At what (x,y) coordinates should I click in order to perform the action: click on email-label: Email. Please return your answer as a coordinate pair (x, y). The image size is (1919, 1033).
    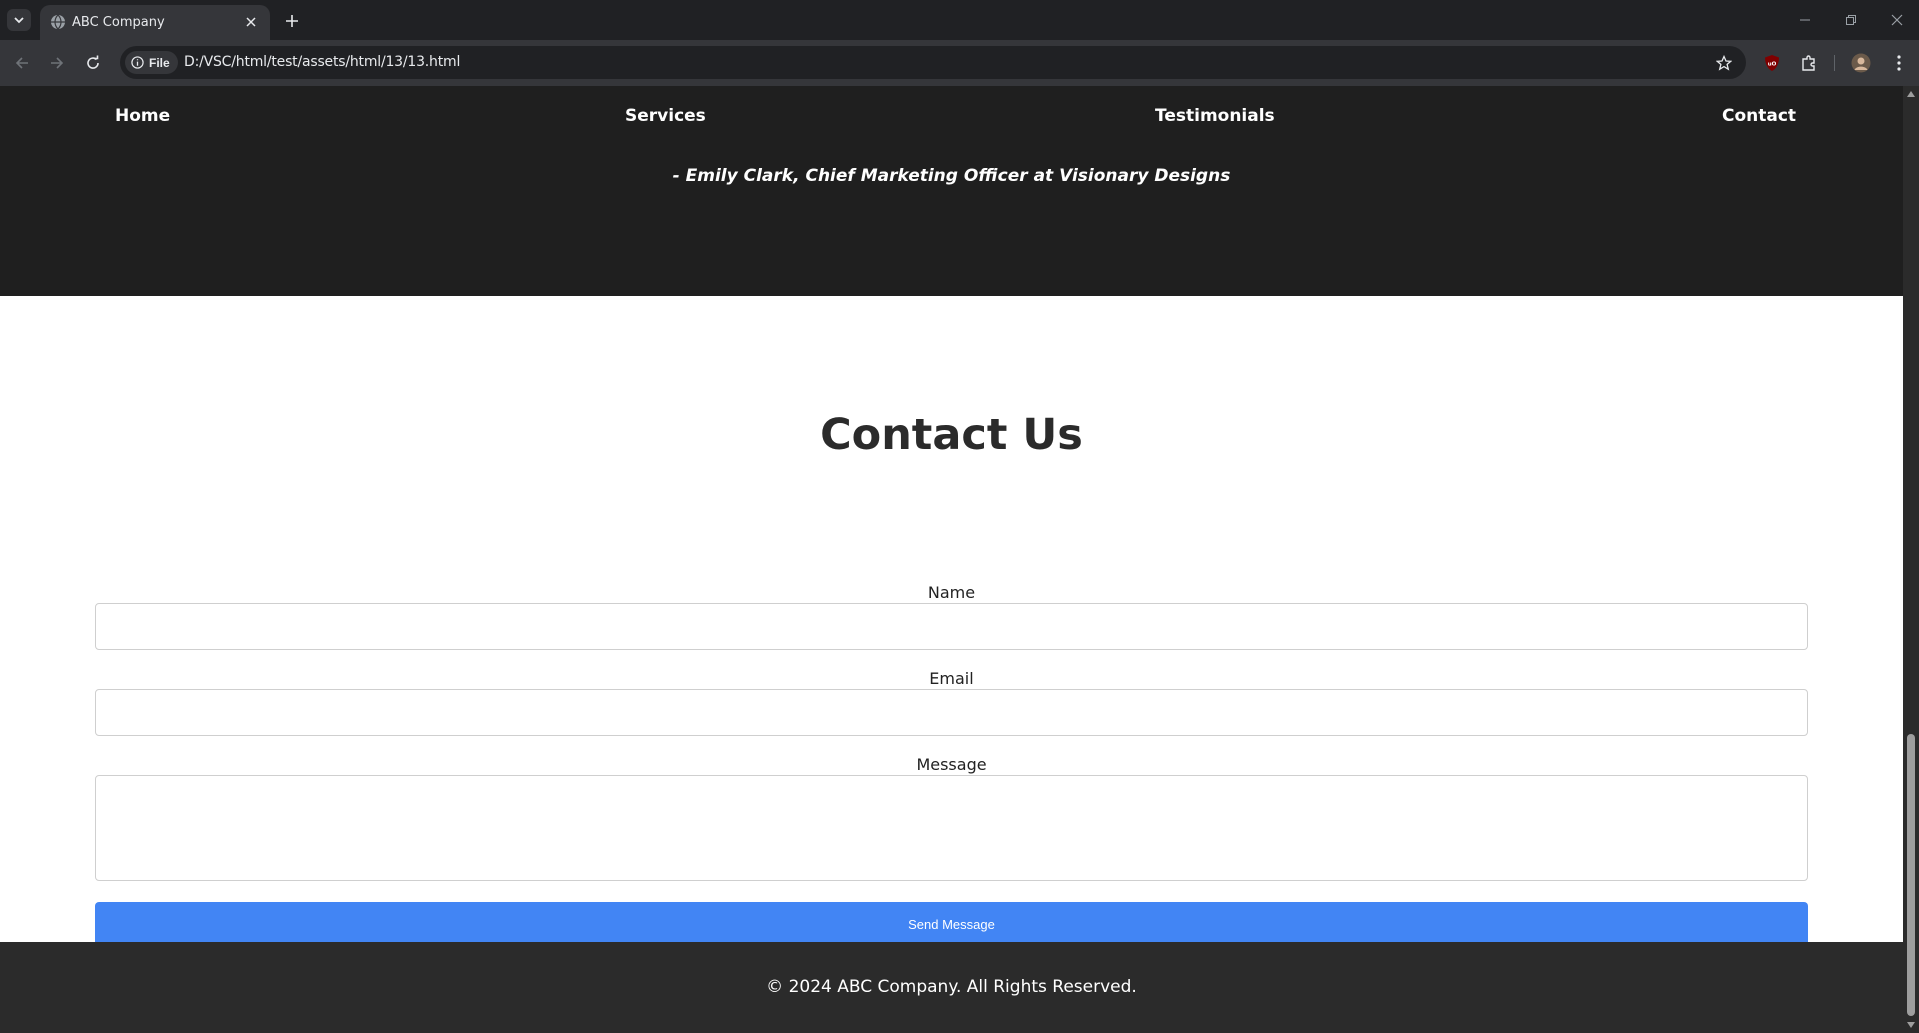
    Looking at the image, I should click on (951, 678).